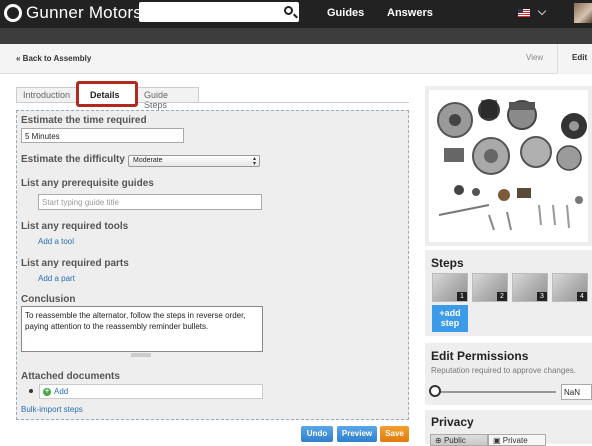 The image size is (592, 446). Describe the element at coordinates (524, 13) in the screenshot. I see `us-flag-icon` at that location.